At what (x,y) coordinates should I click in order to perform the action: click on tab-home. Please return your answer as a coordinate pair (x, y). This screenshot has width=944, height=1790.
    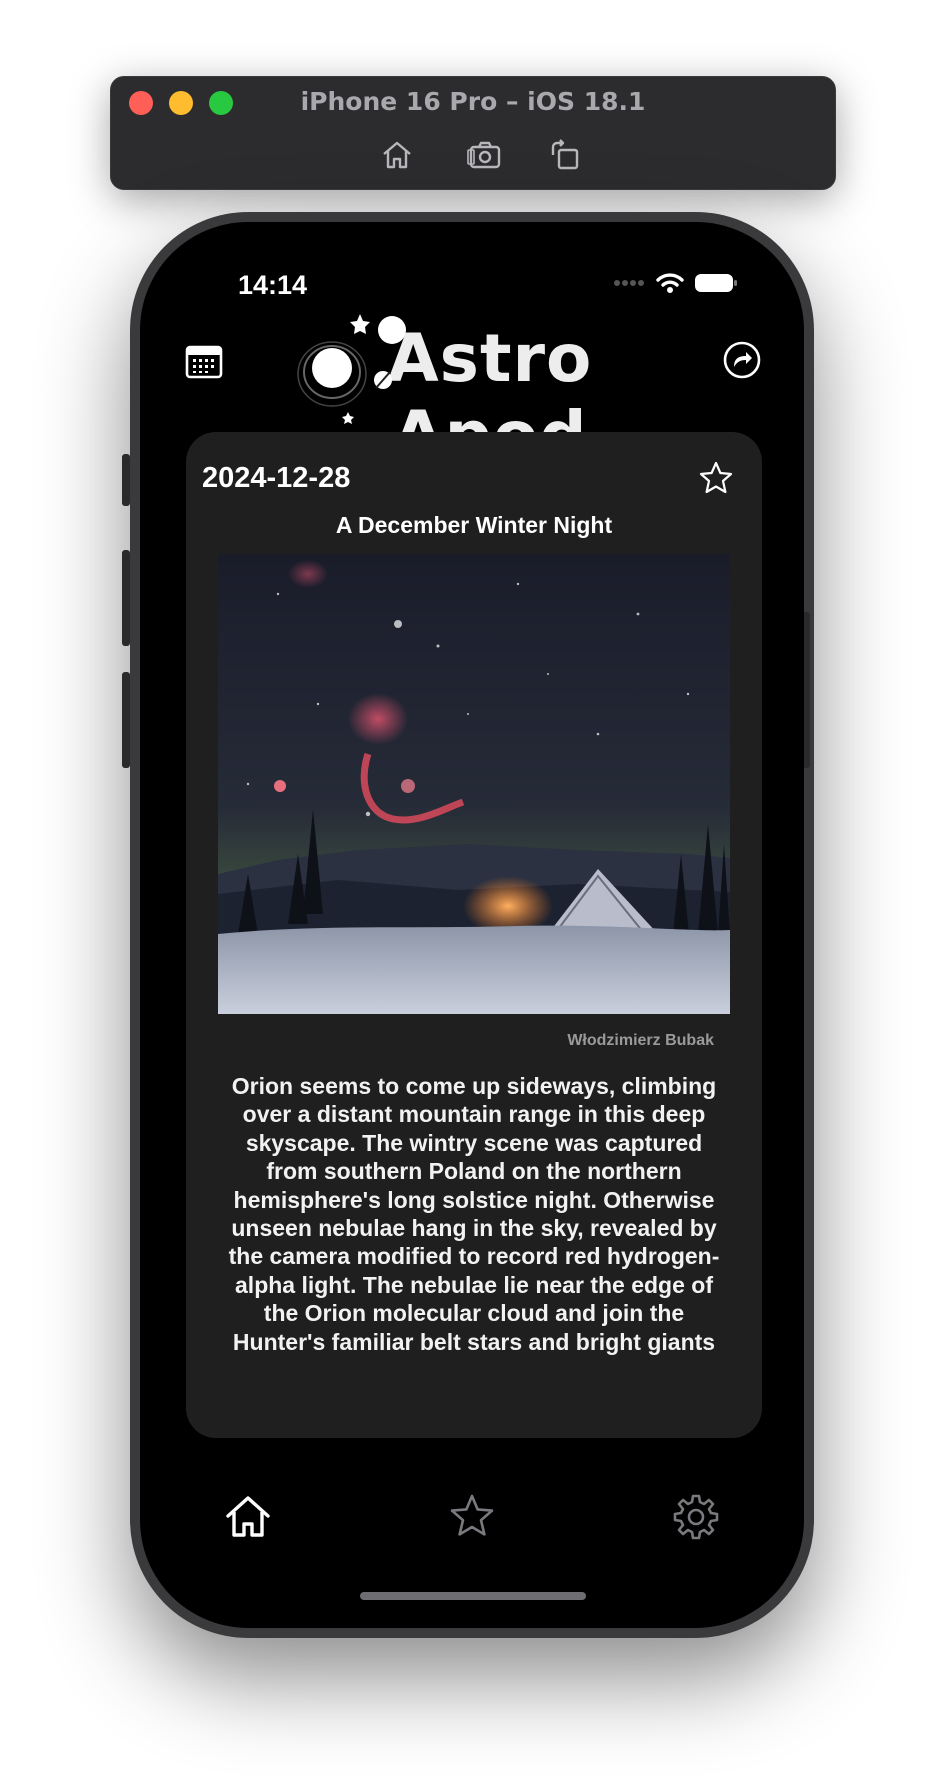
    Looking at the image, I should click on (248, 1516).